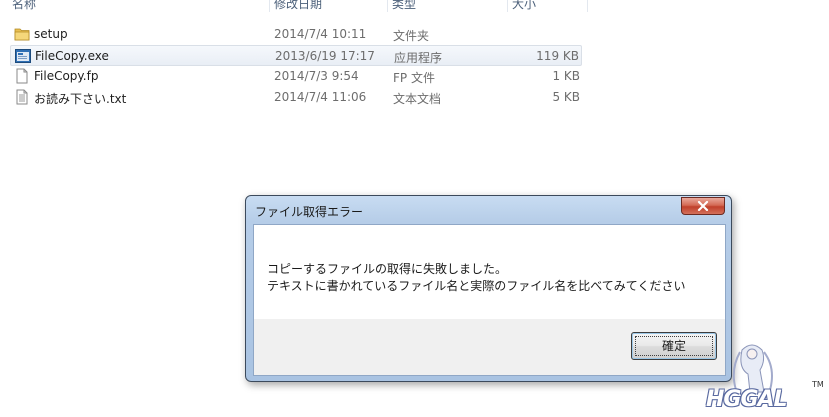 This screenshot has height=417, width=829. I want to click on close-icon, so click(703, 206).